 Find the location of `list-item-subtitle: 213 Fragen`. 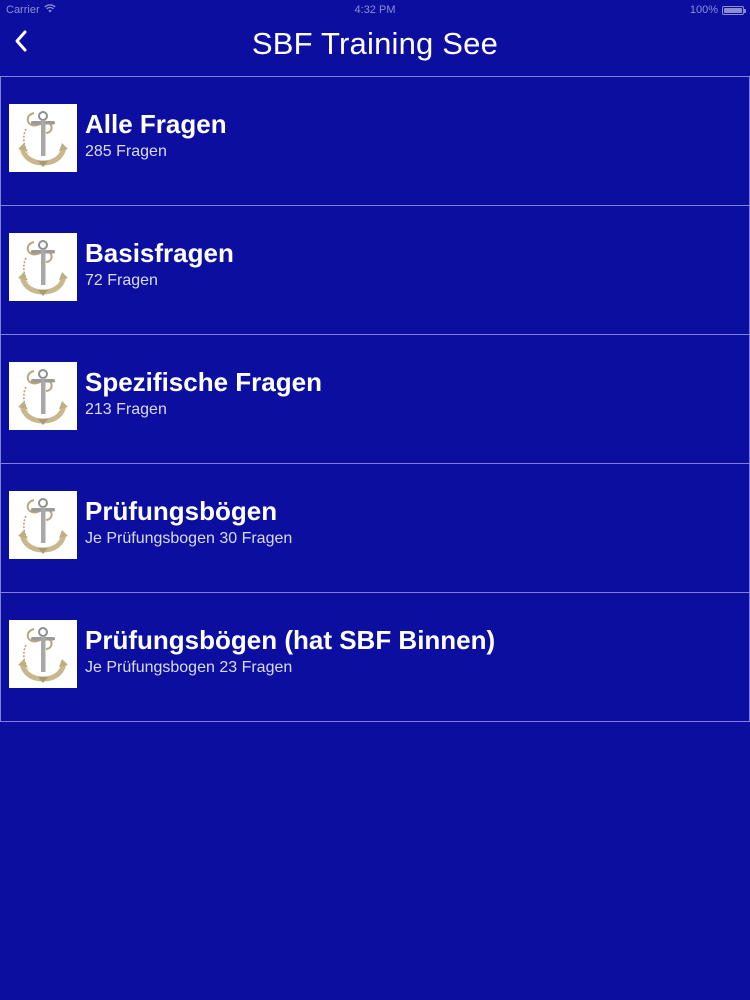

list-item-subtitle: 213 Fragen is located at coordinates (126, 409).